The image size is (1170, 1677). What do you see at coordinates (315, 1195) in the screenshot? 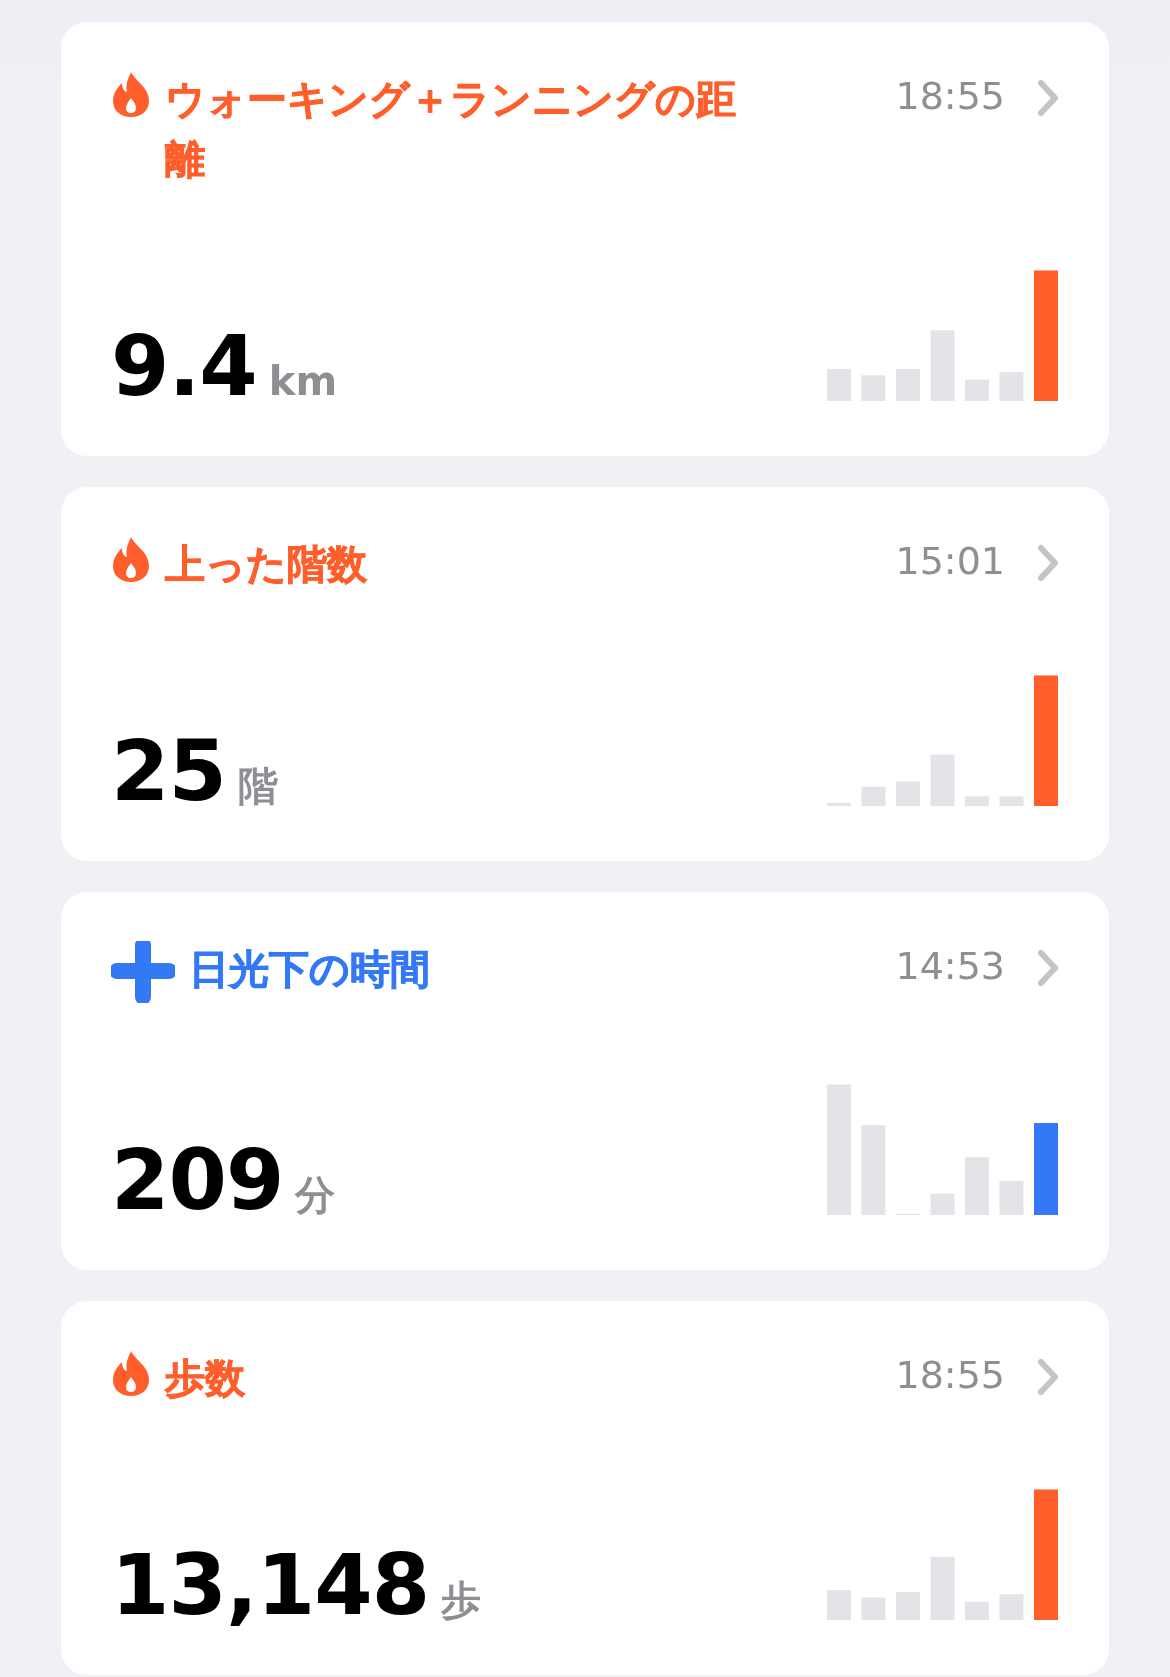
I see `unit-text: 分` at bounding box center [315, 1195].